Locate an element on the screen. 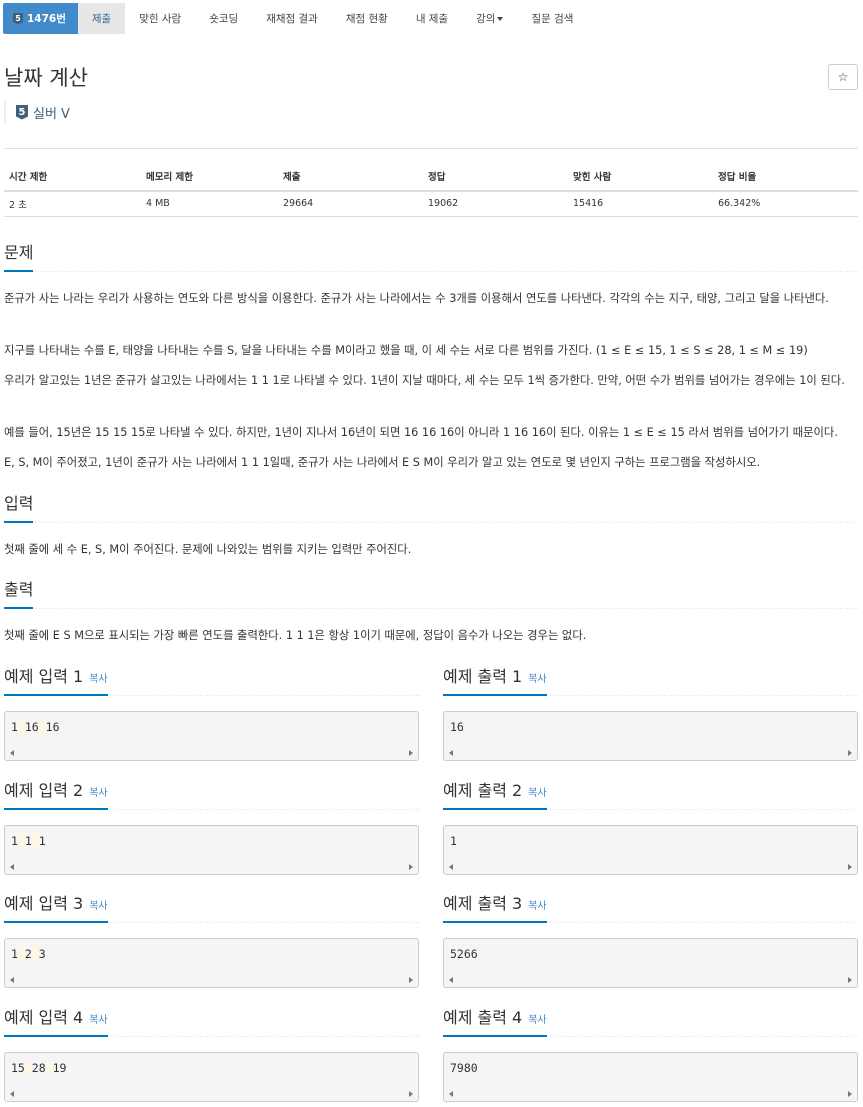 This screenshot has width=863, height=1107. problem-heading: 문제 is located at coordinates (19, 255).